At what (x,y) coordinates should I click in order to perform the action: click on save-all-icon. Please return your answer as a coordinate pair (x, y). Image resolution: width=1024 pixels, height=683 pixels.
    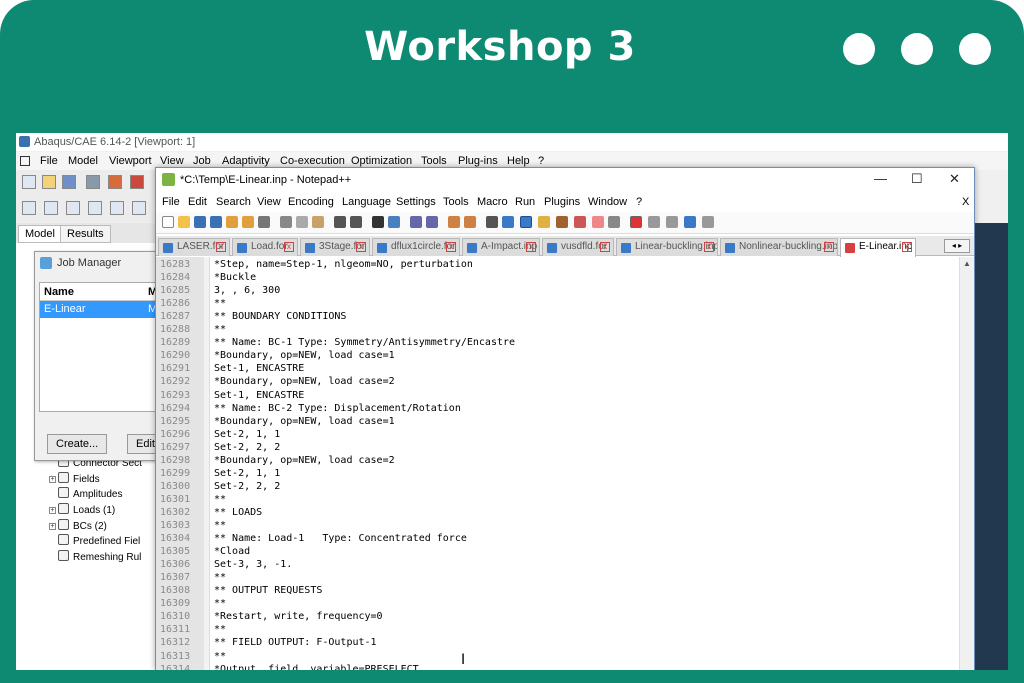
    Looking at the image, I should click on (216, 222).